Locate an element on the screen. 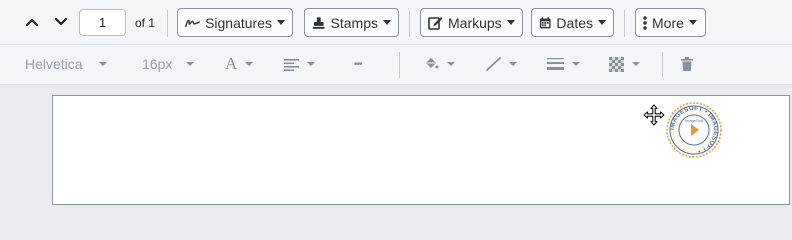 This screenshot has height=240, width=792. align-left-icon is located at coordinates (291, 64).